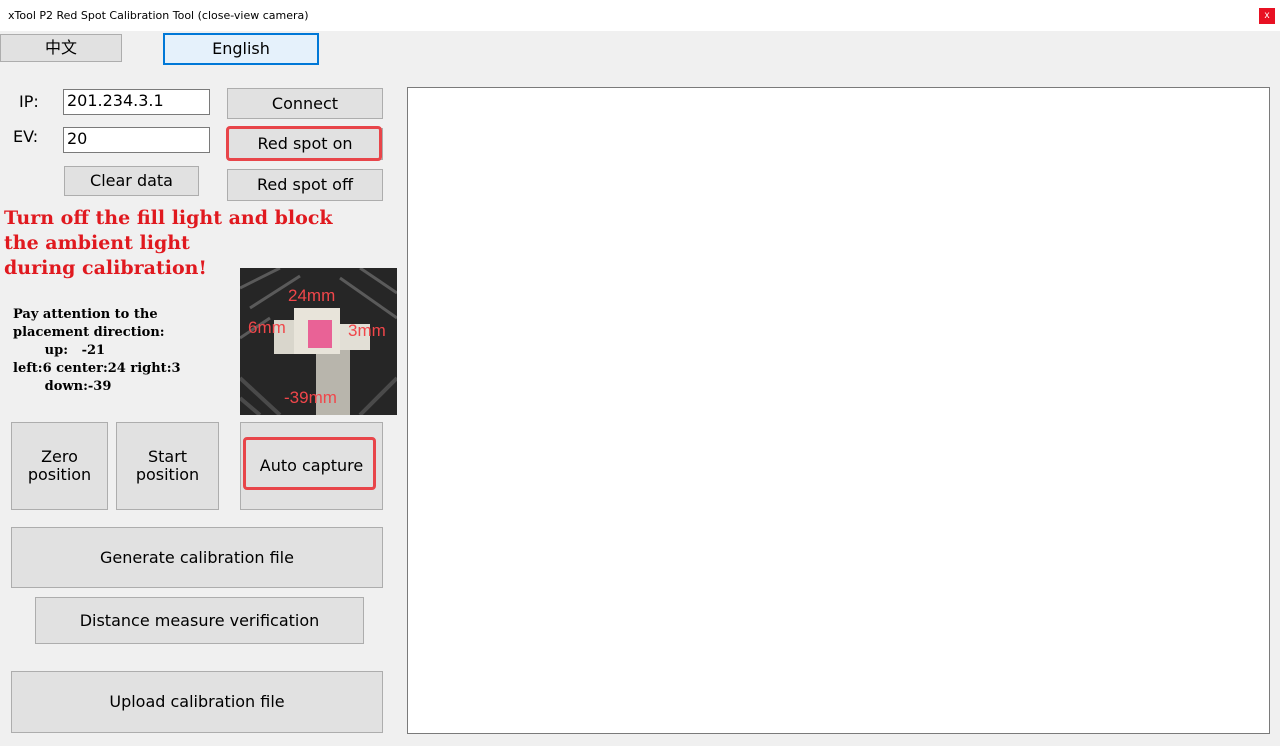  Describe the element at coordinates (85, 314) in the screenshot. I see `instruction-line: Pay attention to the` at that location.